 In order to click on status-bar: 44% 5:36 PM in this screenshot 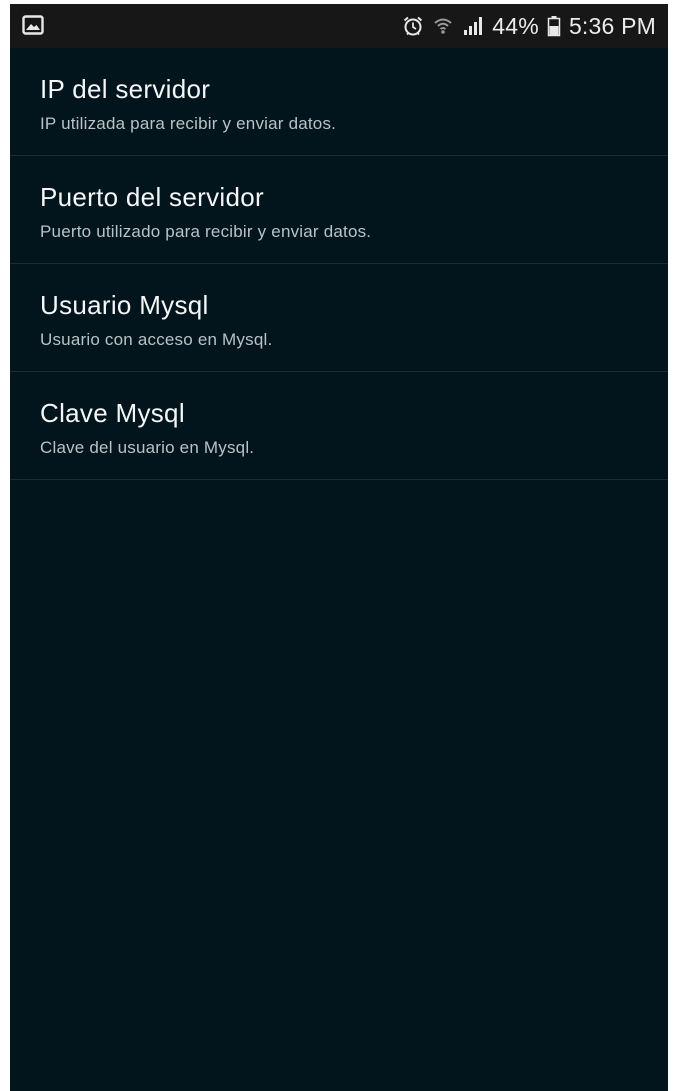, I will do `click(339, 26)`.